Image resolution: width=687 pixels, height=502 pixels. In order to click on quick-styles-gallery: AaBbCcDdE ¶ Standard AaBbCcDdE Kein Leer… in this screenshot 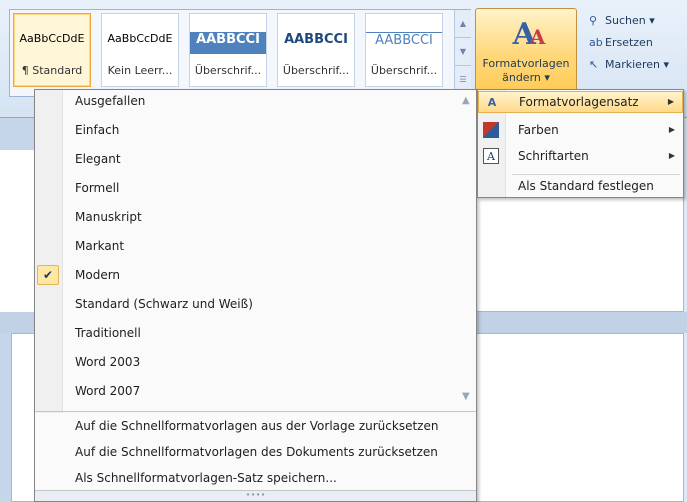, I will do `click(240, 53)`.